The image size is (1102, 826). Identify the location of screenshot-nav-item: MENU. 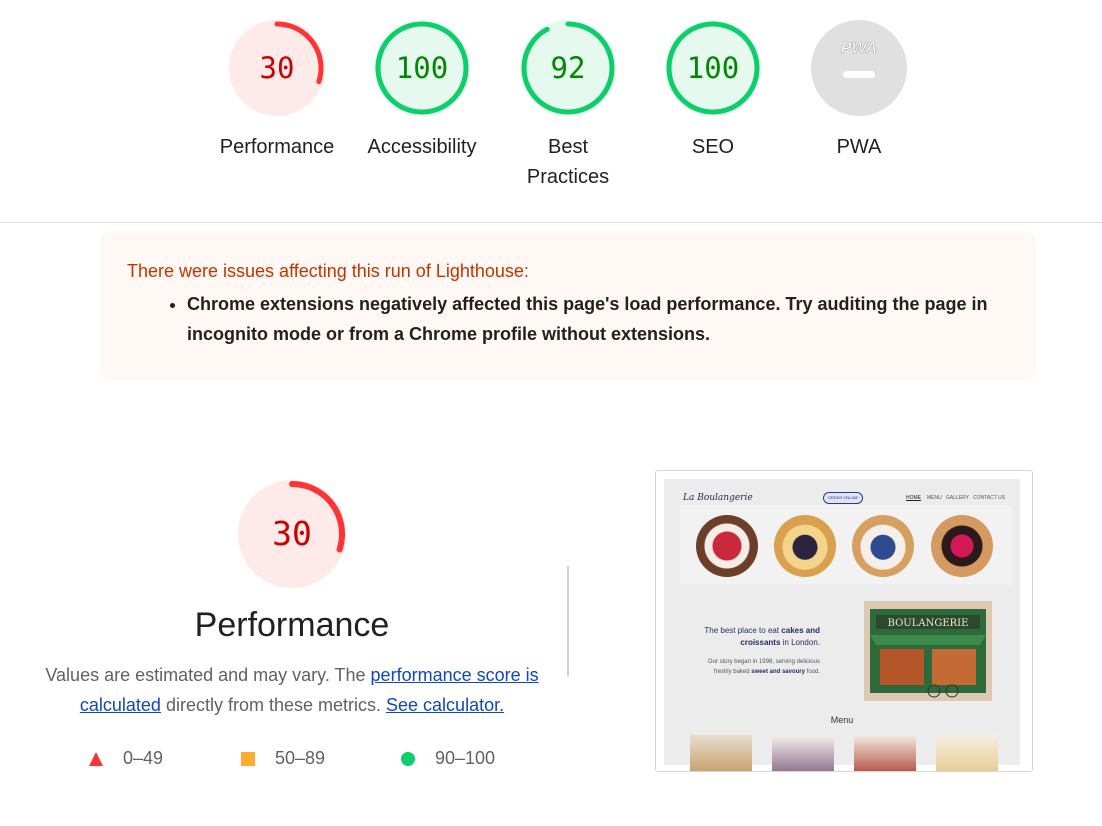
(934, 498).